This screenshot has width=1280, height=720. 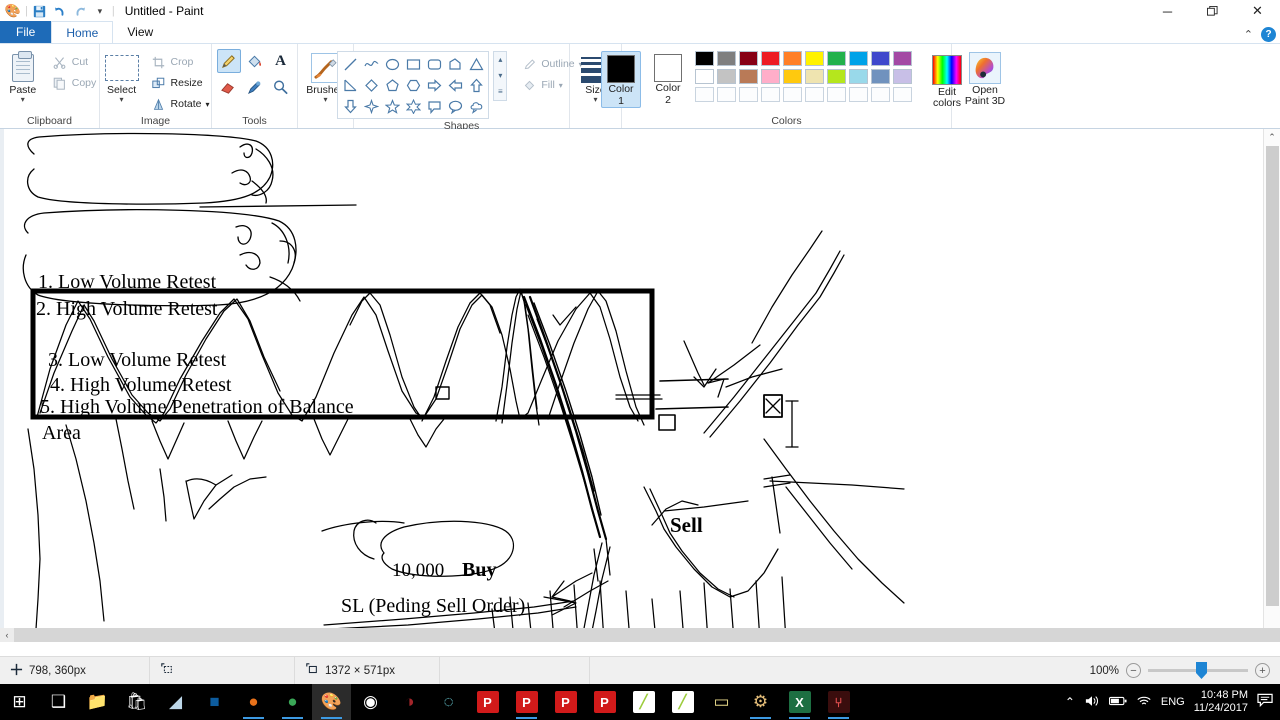 I want to click on shape-down-arrow, so click(x=350, y=106).